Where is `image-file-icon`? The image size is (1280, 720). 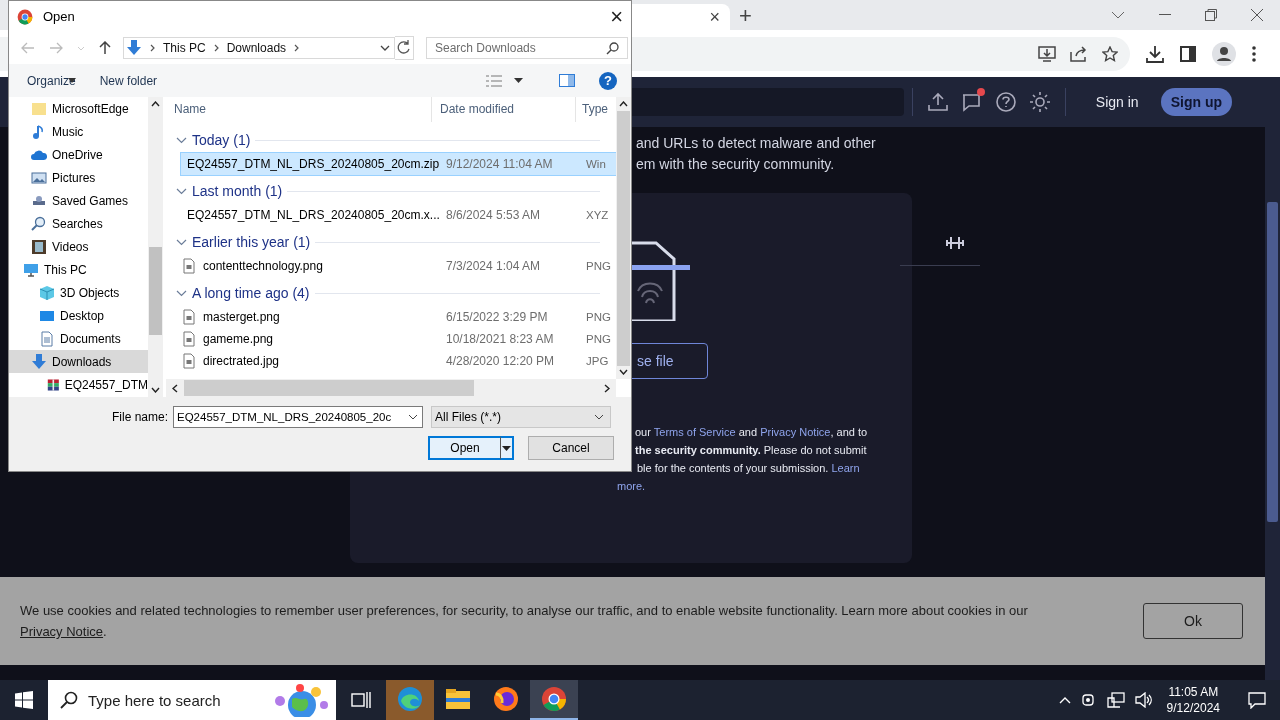
image-file-icon is located at coordinates (189, 361).